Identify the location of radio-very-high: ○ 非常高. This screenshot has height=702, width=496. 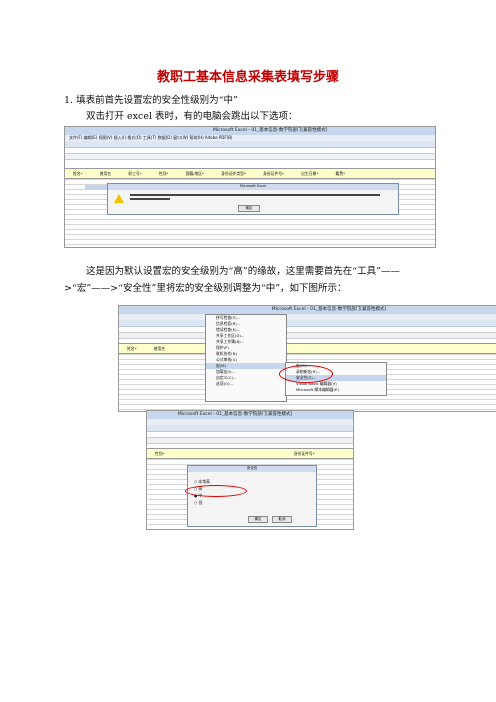
(202, 481).